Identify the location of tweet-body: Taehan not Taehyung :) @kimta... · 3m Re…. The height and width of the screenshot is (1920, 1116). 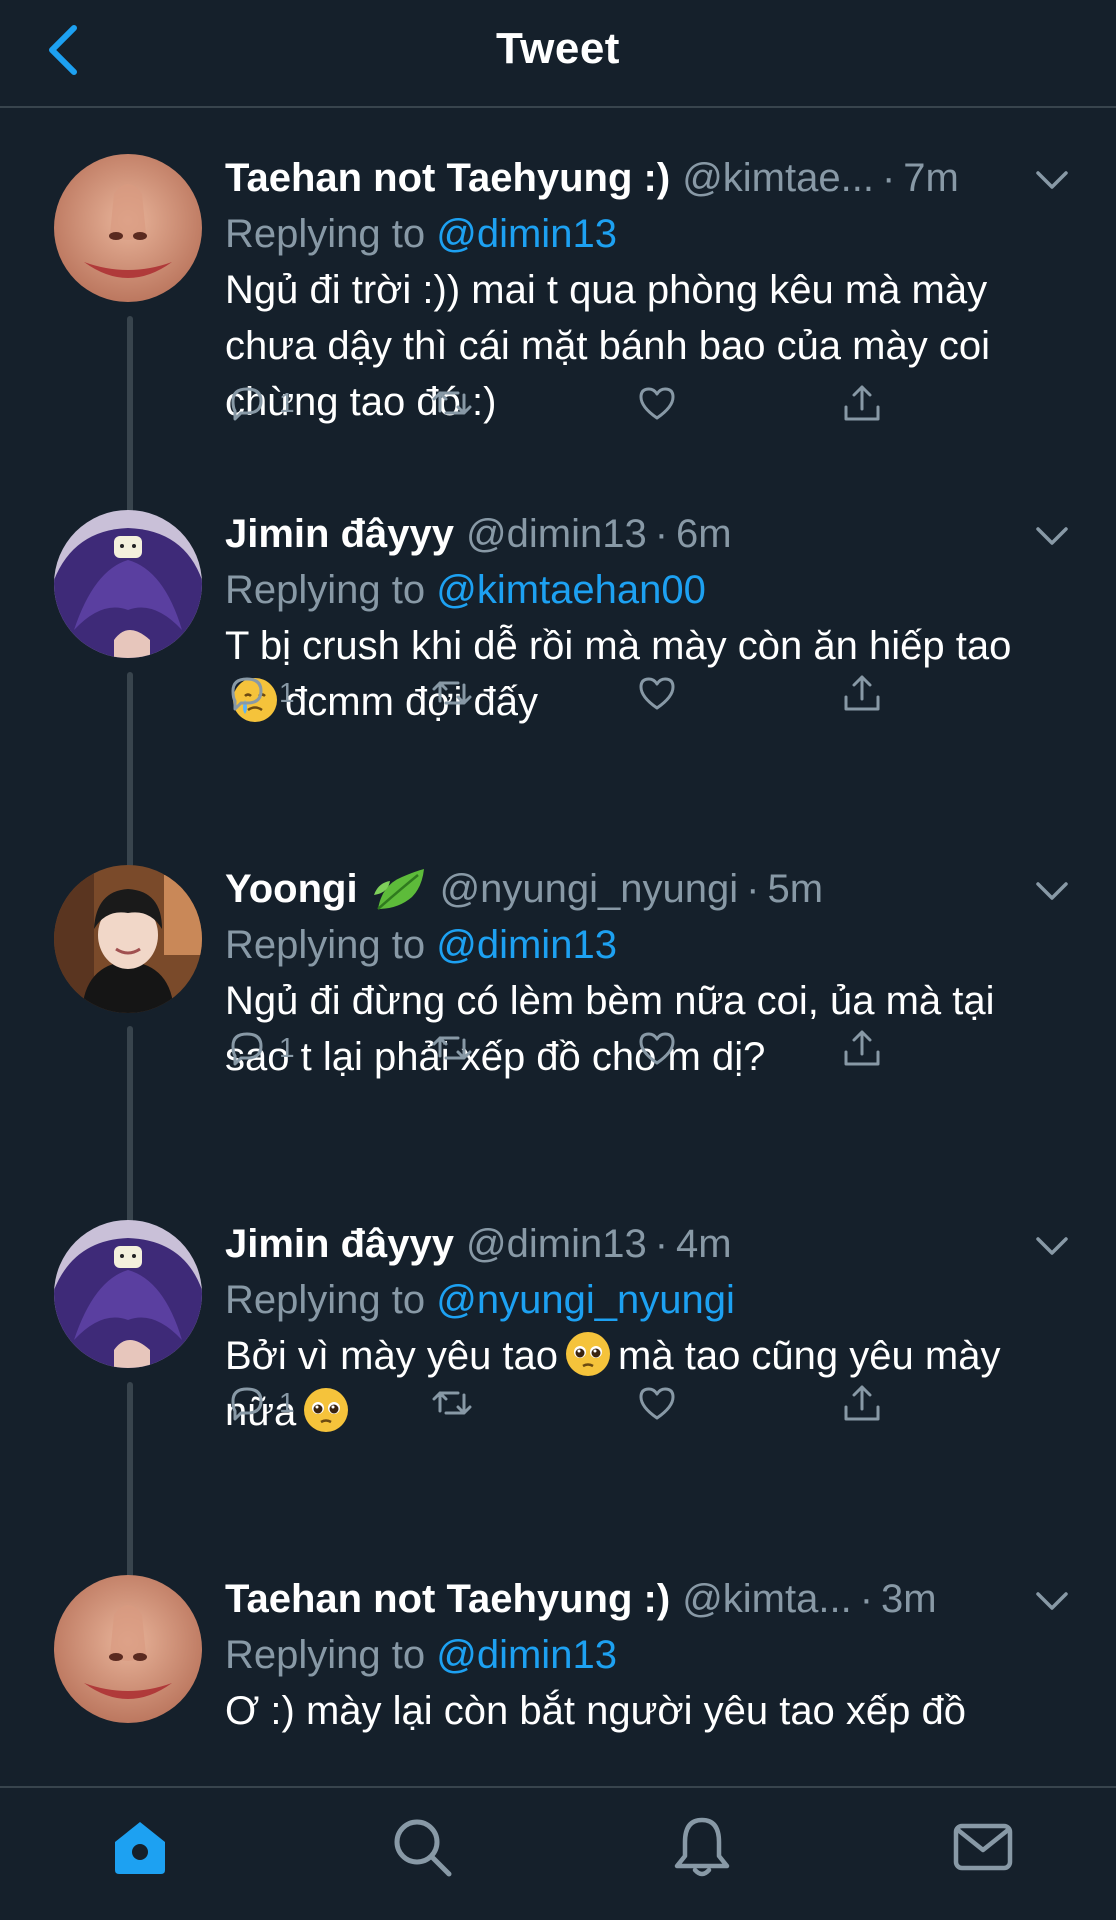
(646, 1655).